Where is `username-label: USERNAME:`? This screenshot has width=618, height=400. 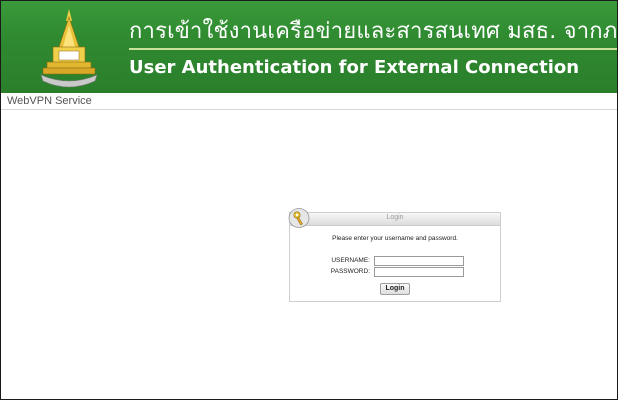
username-label: USERNAME: is located at coordinates (350, 260).